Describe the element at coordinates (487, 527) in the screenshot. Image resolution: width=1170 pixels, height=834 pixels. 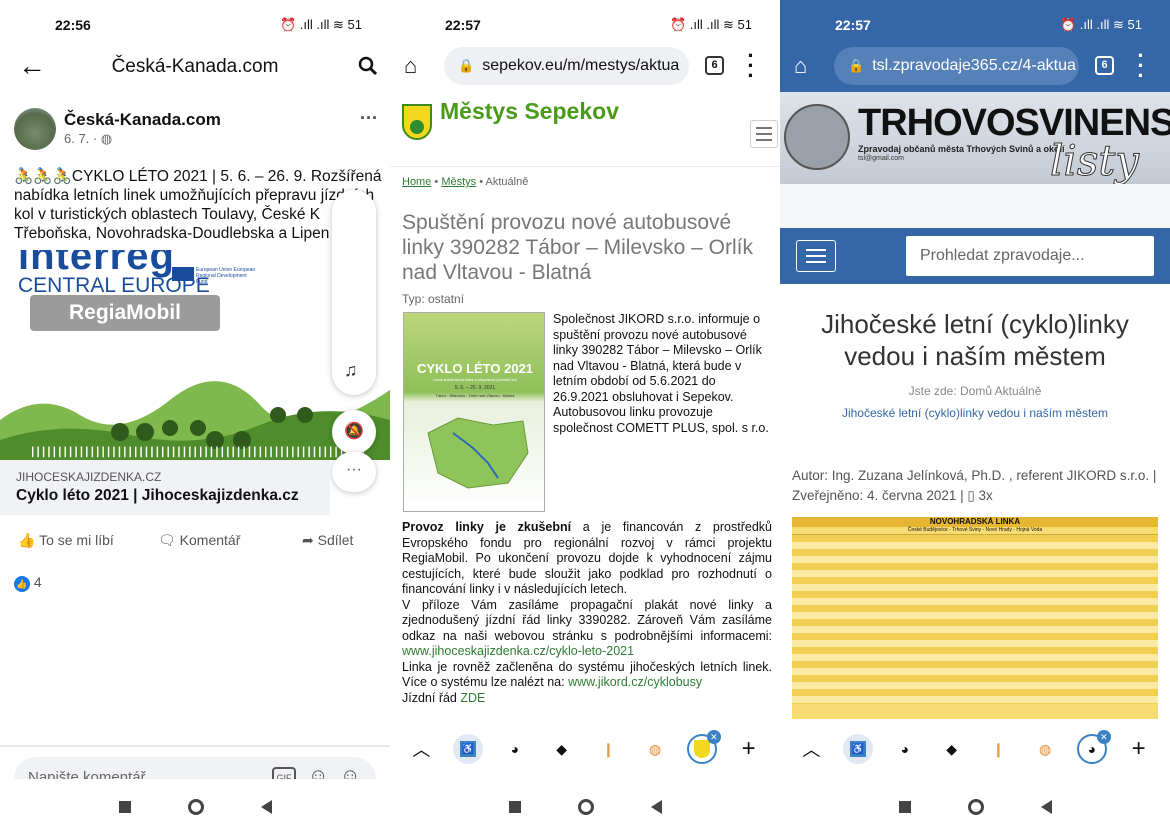
I see `body-bold: Provoz linky je zkušební` at that location.